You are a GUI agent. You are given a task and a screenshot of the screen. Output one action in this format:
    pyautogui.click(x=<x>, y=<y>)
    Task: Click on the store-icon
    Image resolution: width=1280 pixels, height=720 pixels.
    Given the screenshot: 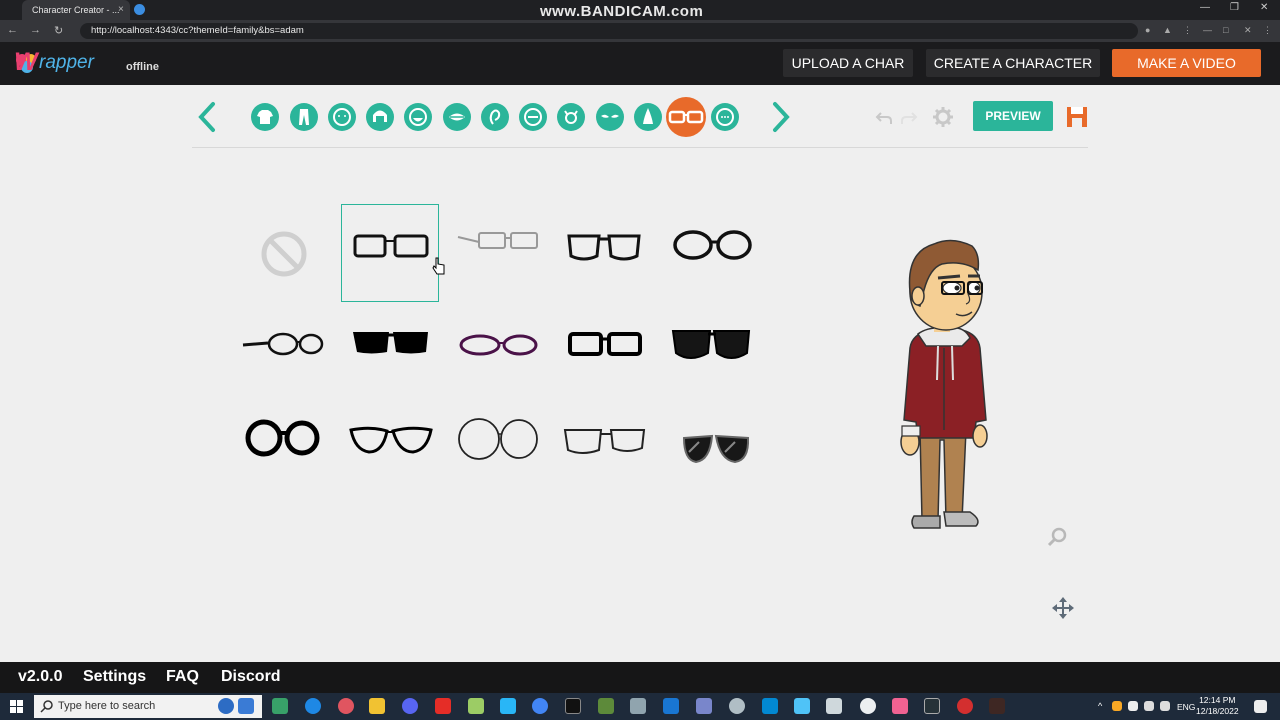 What is the action you would take?
    pyautogui.click(x=770, y=706)
    